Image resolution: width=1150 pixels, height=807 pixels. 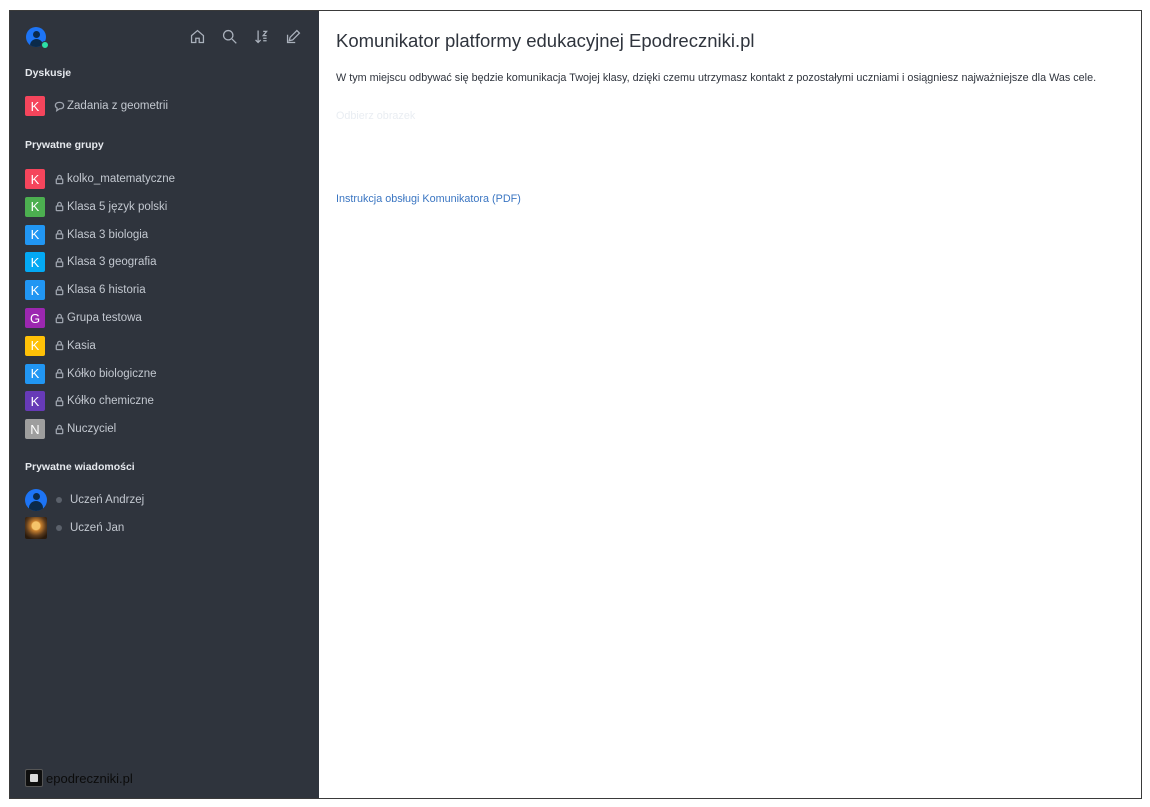 What do you see at coordinates (170, 500) in the screenshot?
I see `sidebar-item-dm: Uczeń Andrzej` at bounding box center [170, 500].